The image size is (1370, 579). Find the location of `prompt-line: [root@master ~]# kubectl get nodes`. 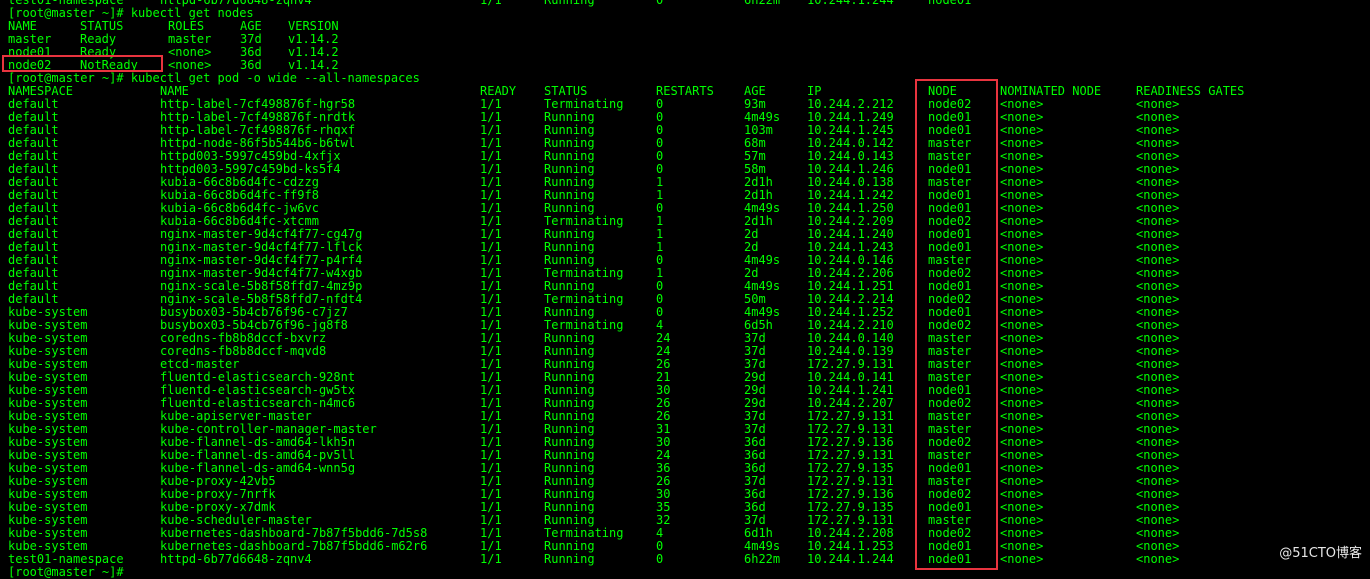

prompt-line: [root@master ~]# kubectl get nodes is located at coordinates (131, 13).